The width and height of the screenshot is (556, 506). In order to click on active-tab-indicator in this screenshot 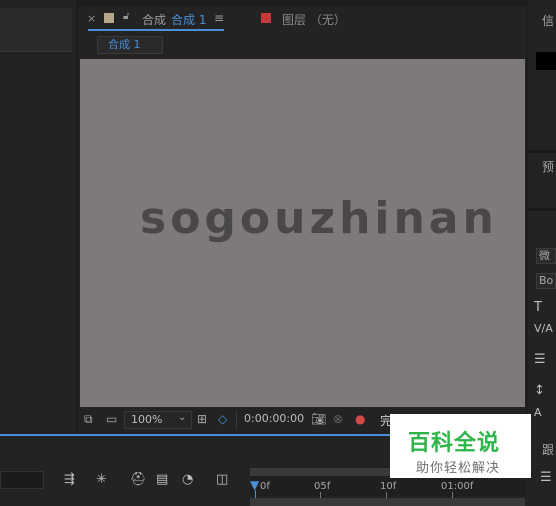, I will do `click(156, 30)`.